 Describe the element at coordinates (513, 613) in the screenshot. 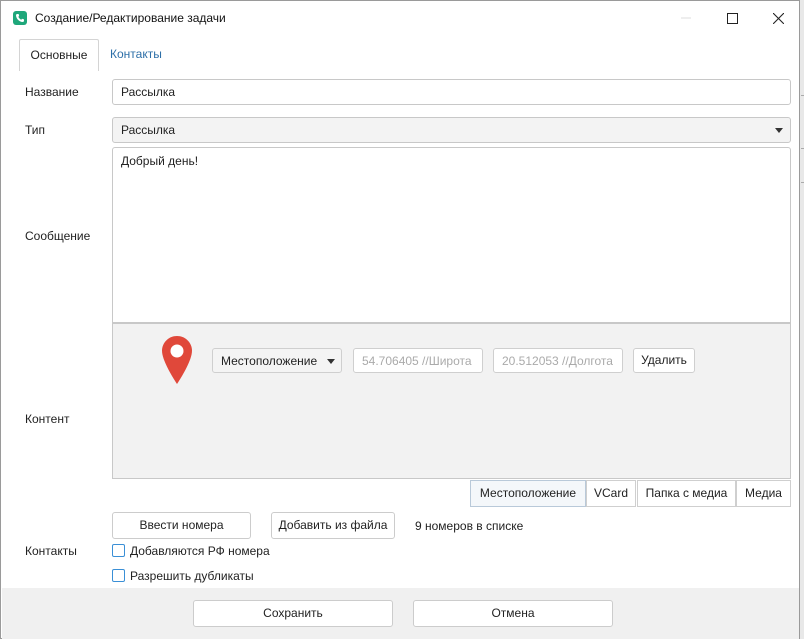

I see `cancel-button: Отмена` at that location.